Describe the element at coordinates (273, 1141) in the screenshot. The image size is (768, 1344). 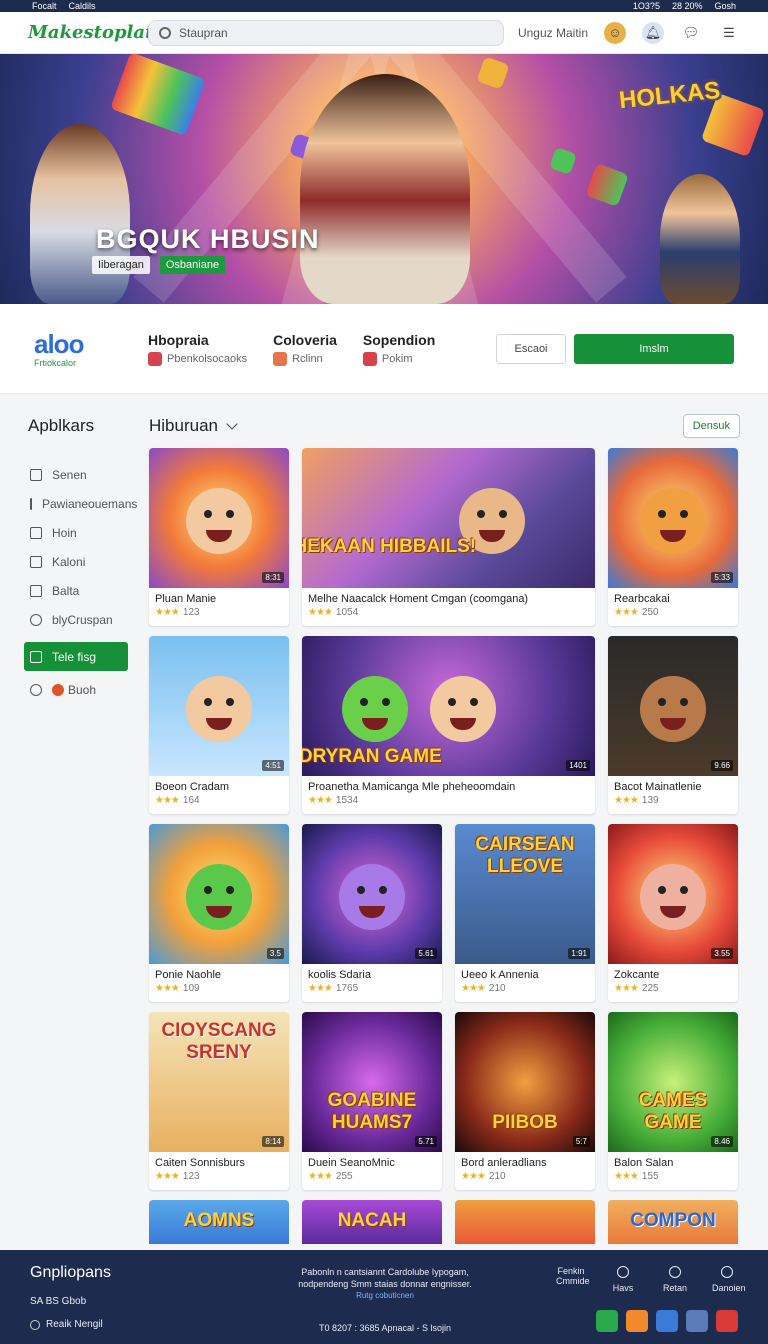
I see `duration-badge: 8:14` at that location.